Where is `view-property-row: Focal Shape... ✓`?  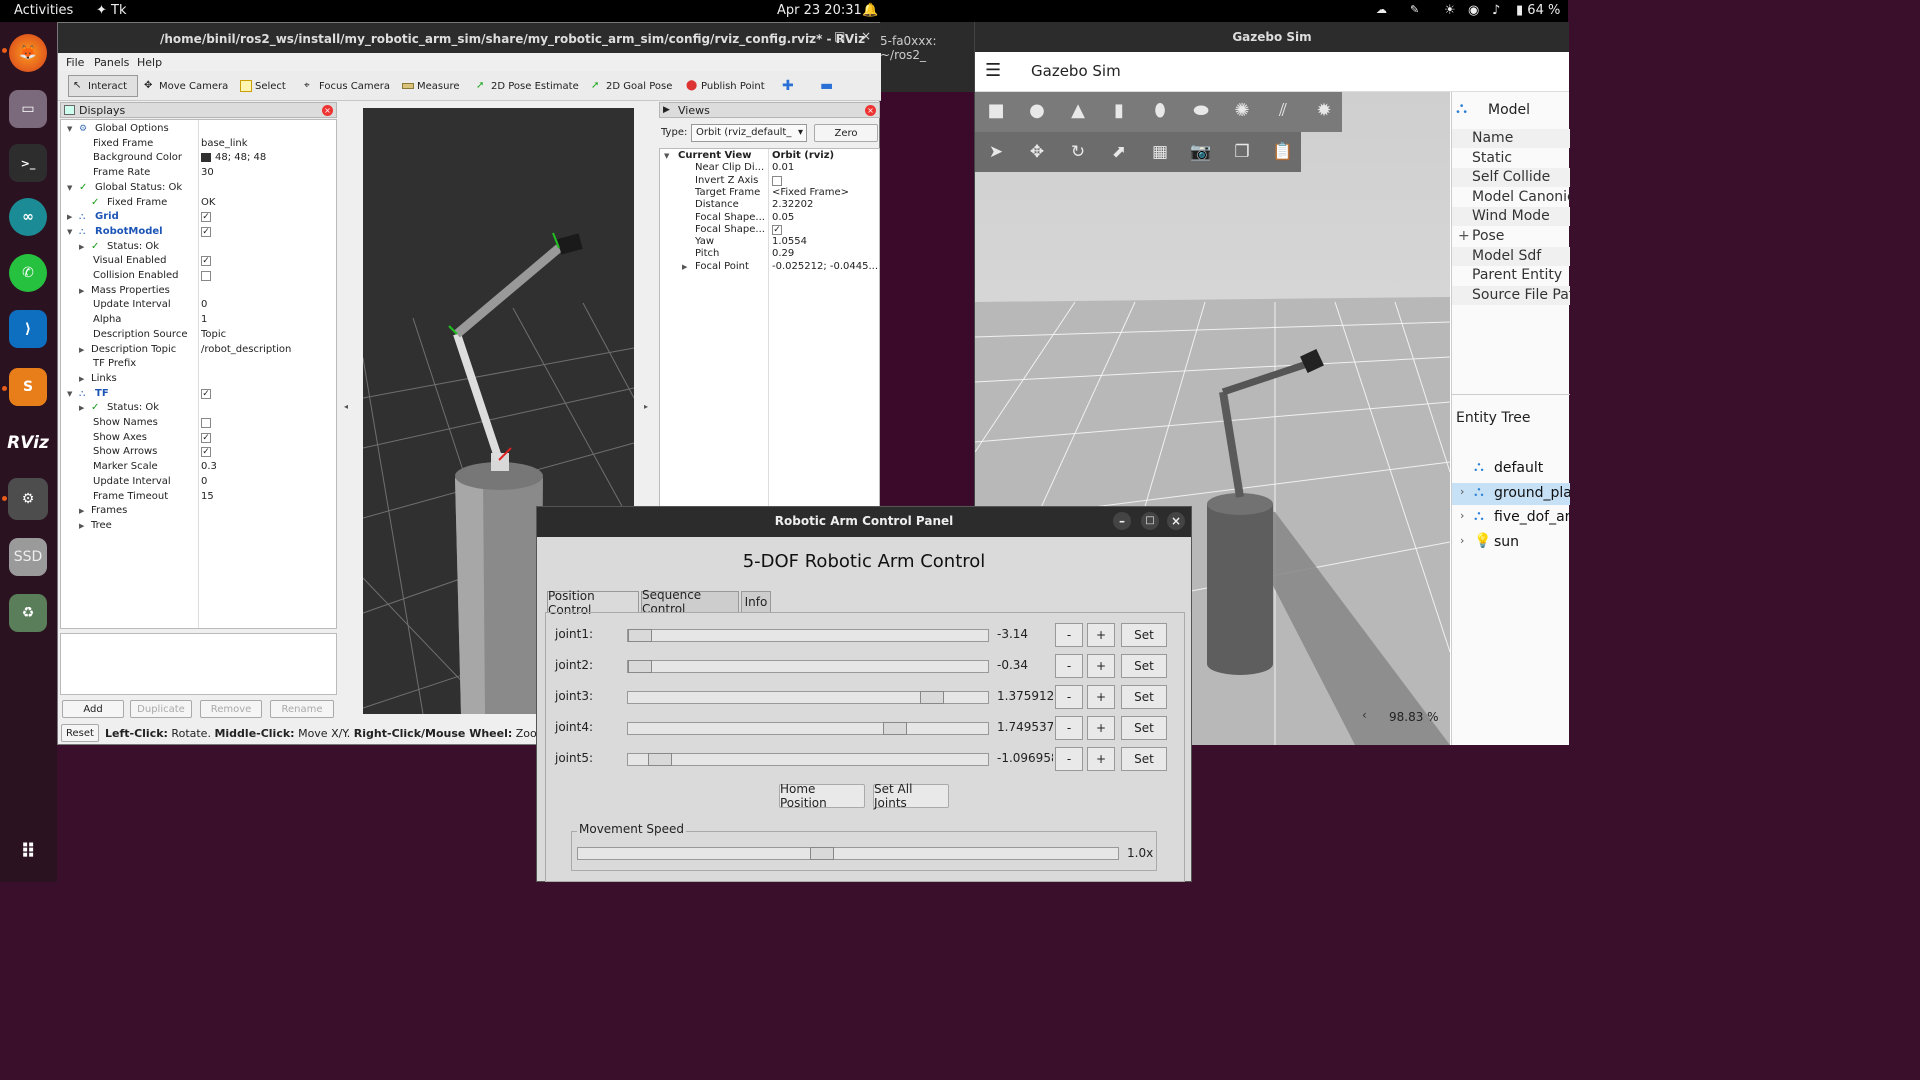
view-property-row: Focal Shape... ✓ is located at coordinates (769, 230).